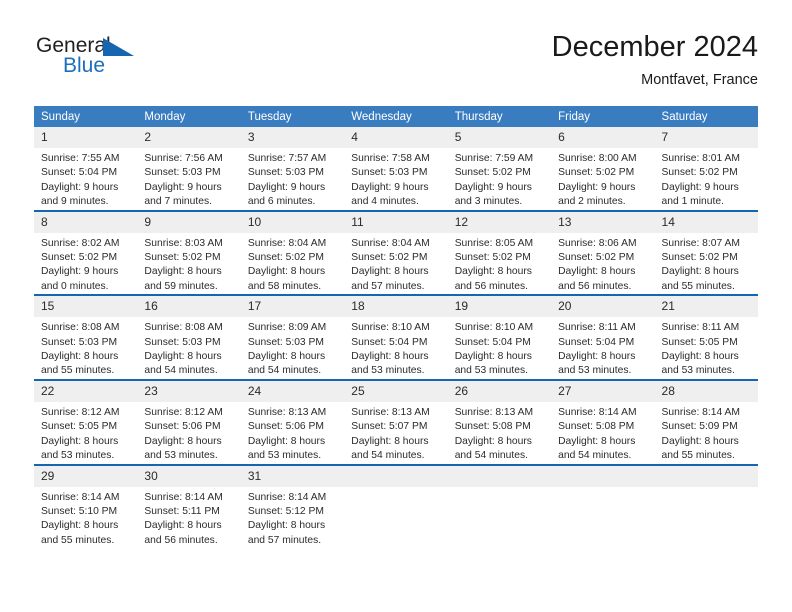  I want to click on day-sunrise-text: Sunrise: 8:00 AM, so click(597, 158).